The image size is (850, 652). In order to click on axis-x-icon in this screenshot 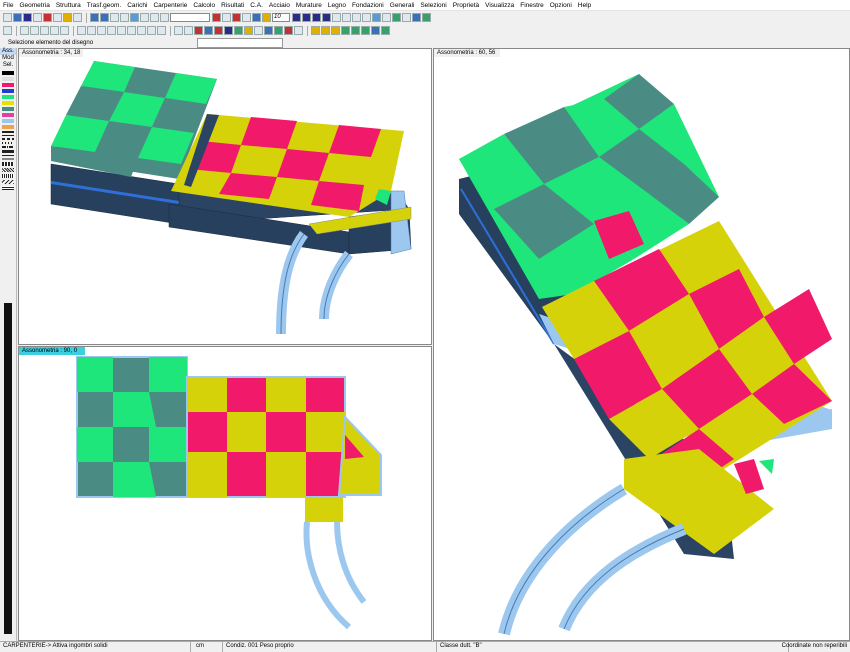, I will do `click(24, 30)`.